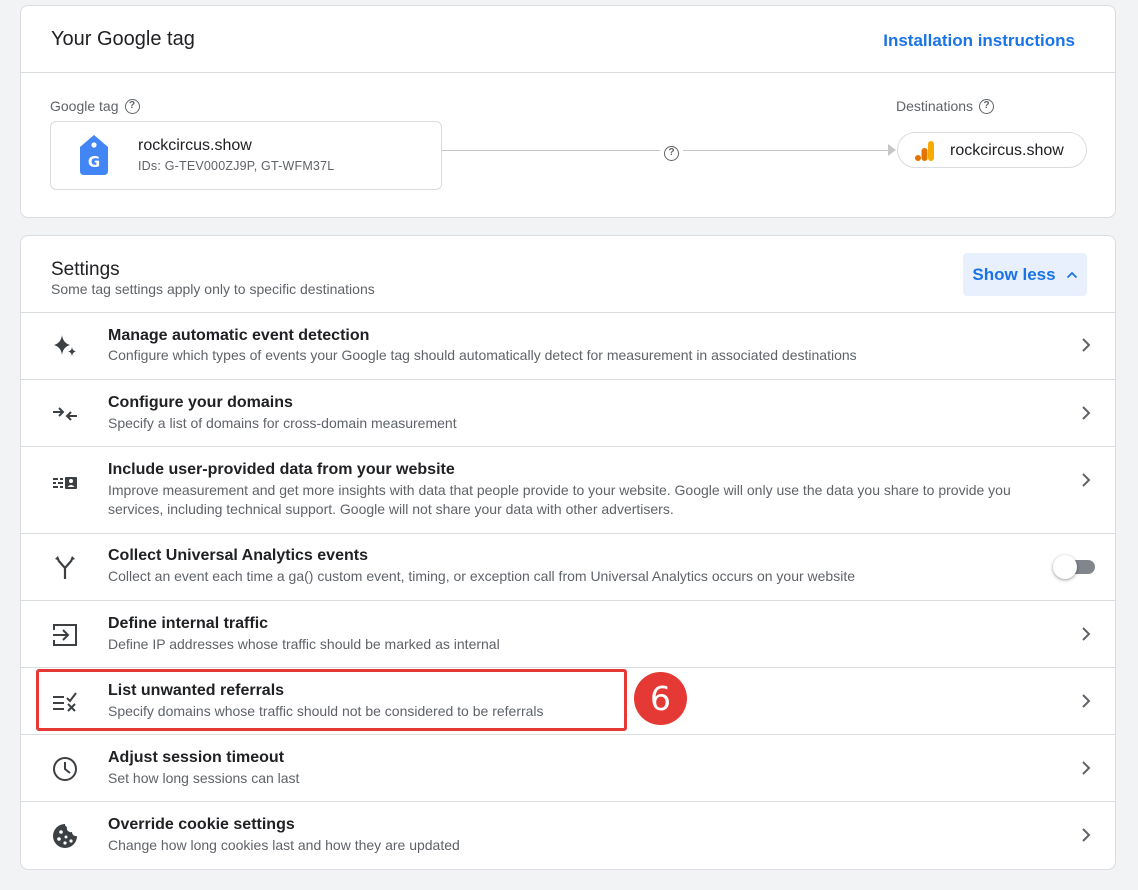 This screenshot has height=890, width=1138. What do you see at coordinates (65, 635) in the screenshot?
I see `input-arrow-icon` at bounding box center [65, 635].